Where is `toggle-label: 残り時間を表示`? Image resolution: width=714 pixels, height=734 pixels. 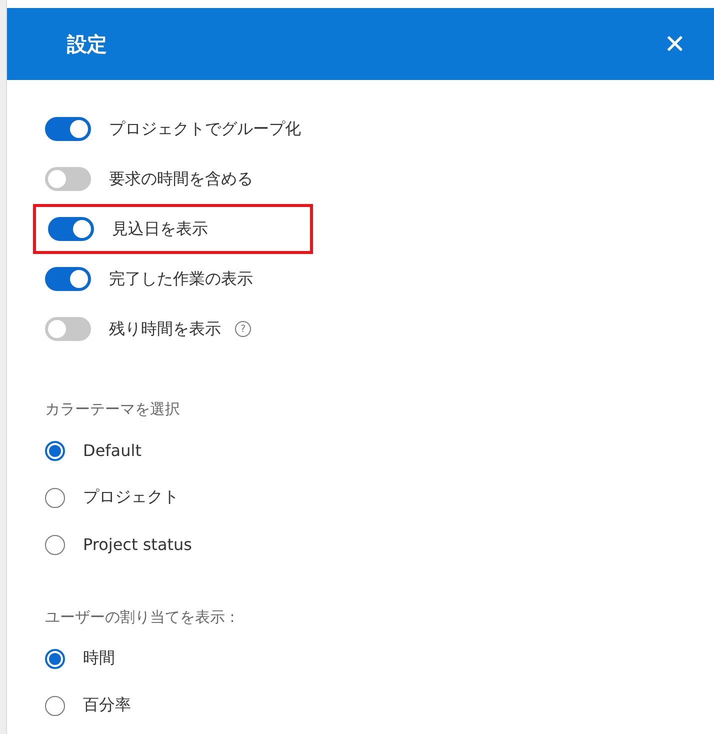 toggle-label: 残り時間を表示 is located at coordinates (165, 329).